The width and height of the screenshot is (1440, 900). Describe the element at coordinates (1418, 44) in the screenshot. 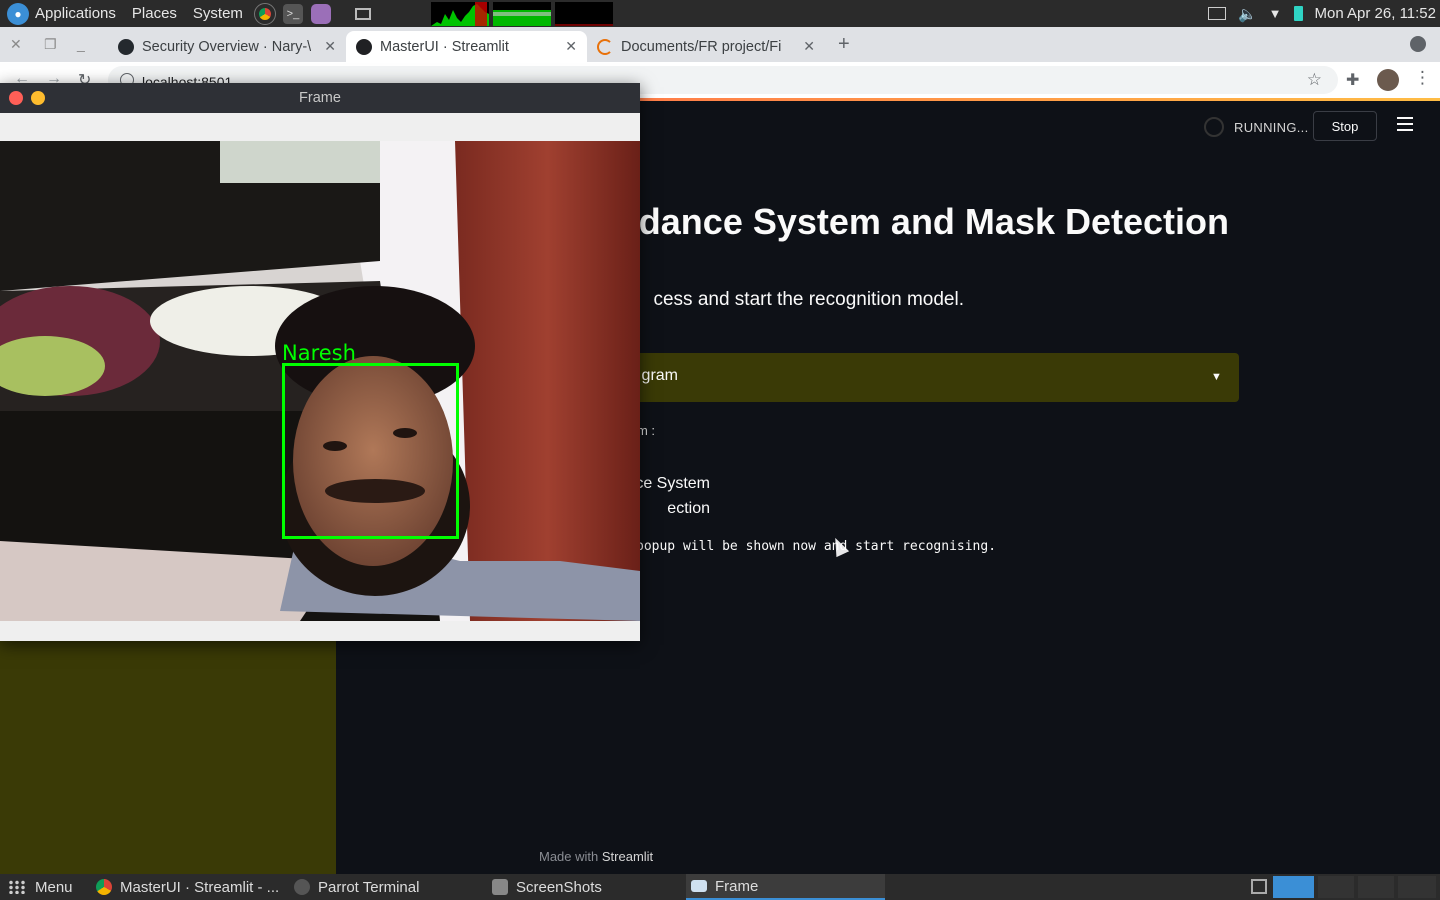

I see `tab-search-icon` at that location.